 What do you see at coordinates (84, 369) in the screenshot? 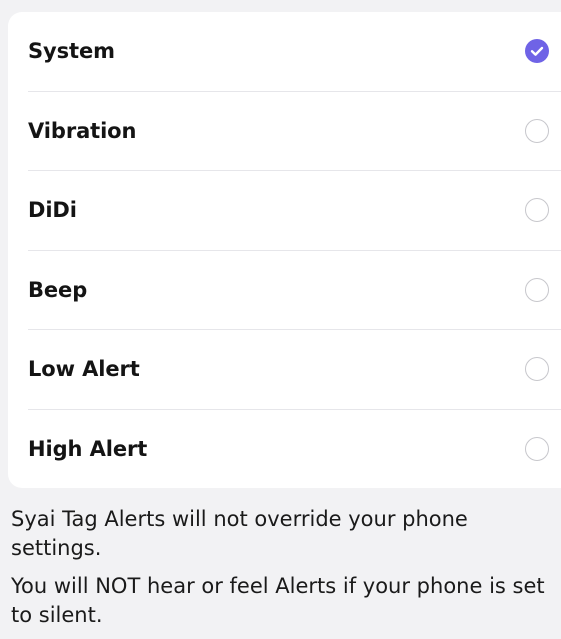
I see `option-label: Low Alert` at bounding box center [84, 369].